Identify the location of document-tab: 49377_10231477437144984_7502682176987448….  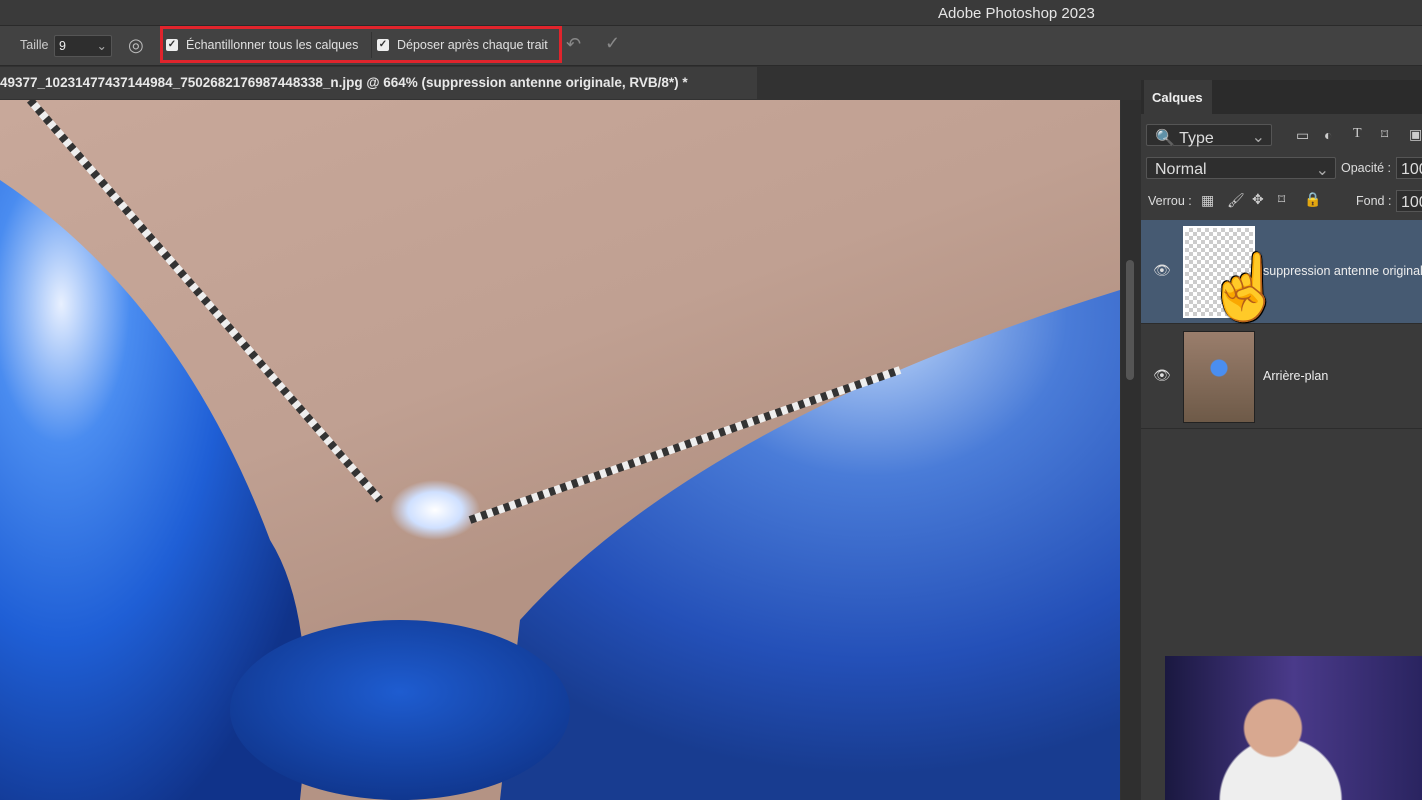
(378, 83).